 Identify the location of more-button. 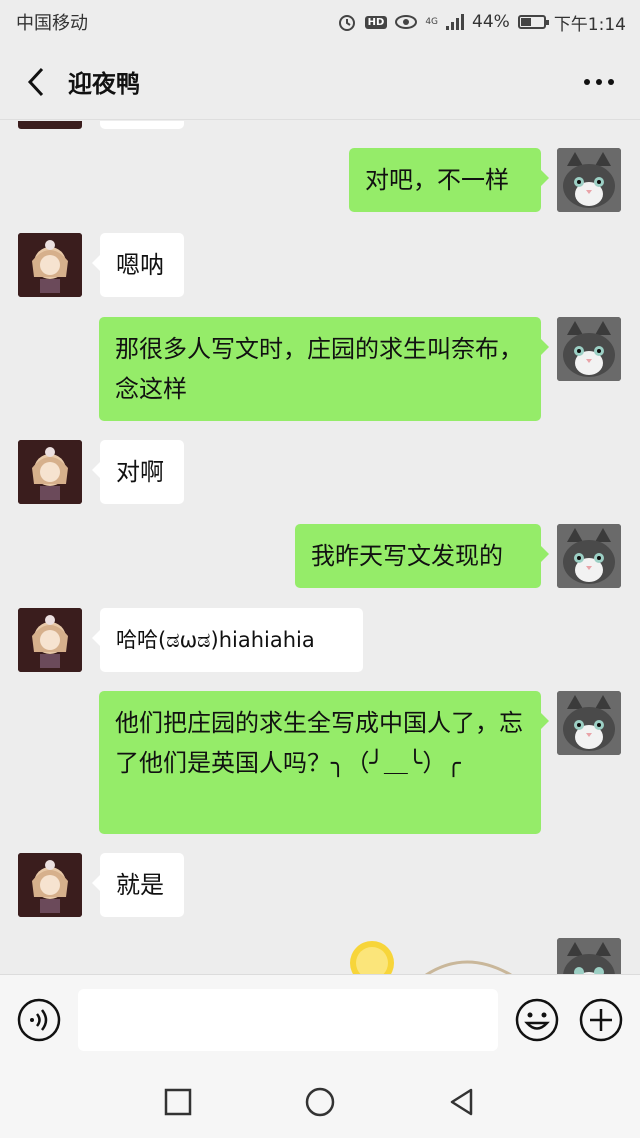
(599, 82).